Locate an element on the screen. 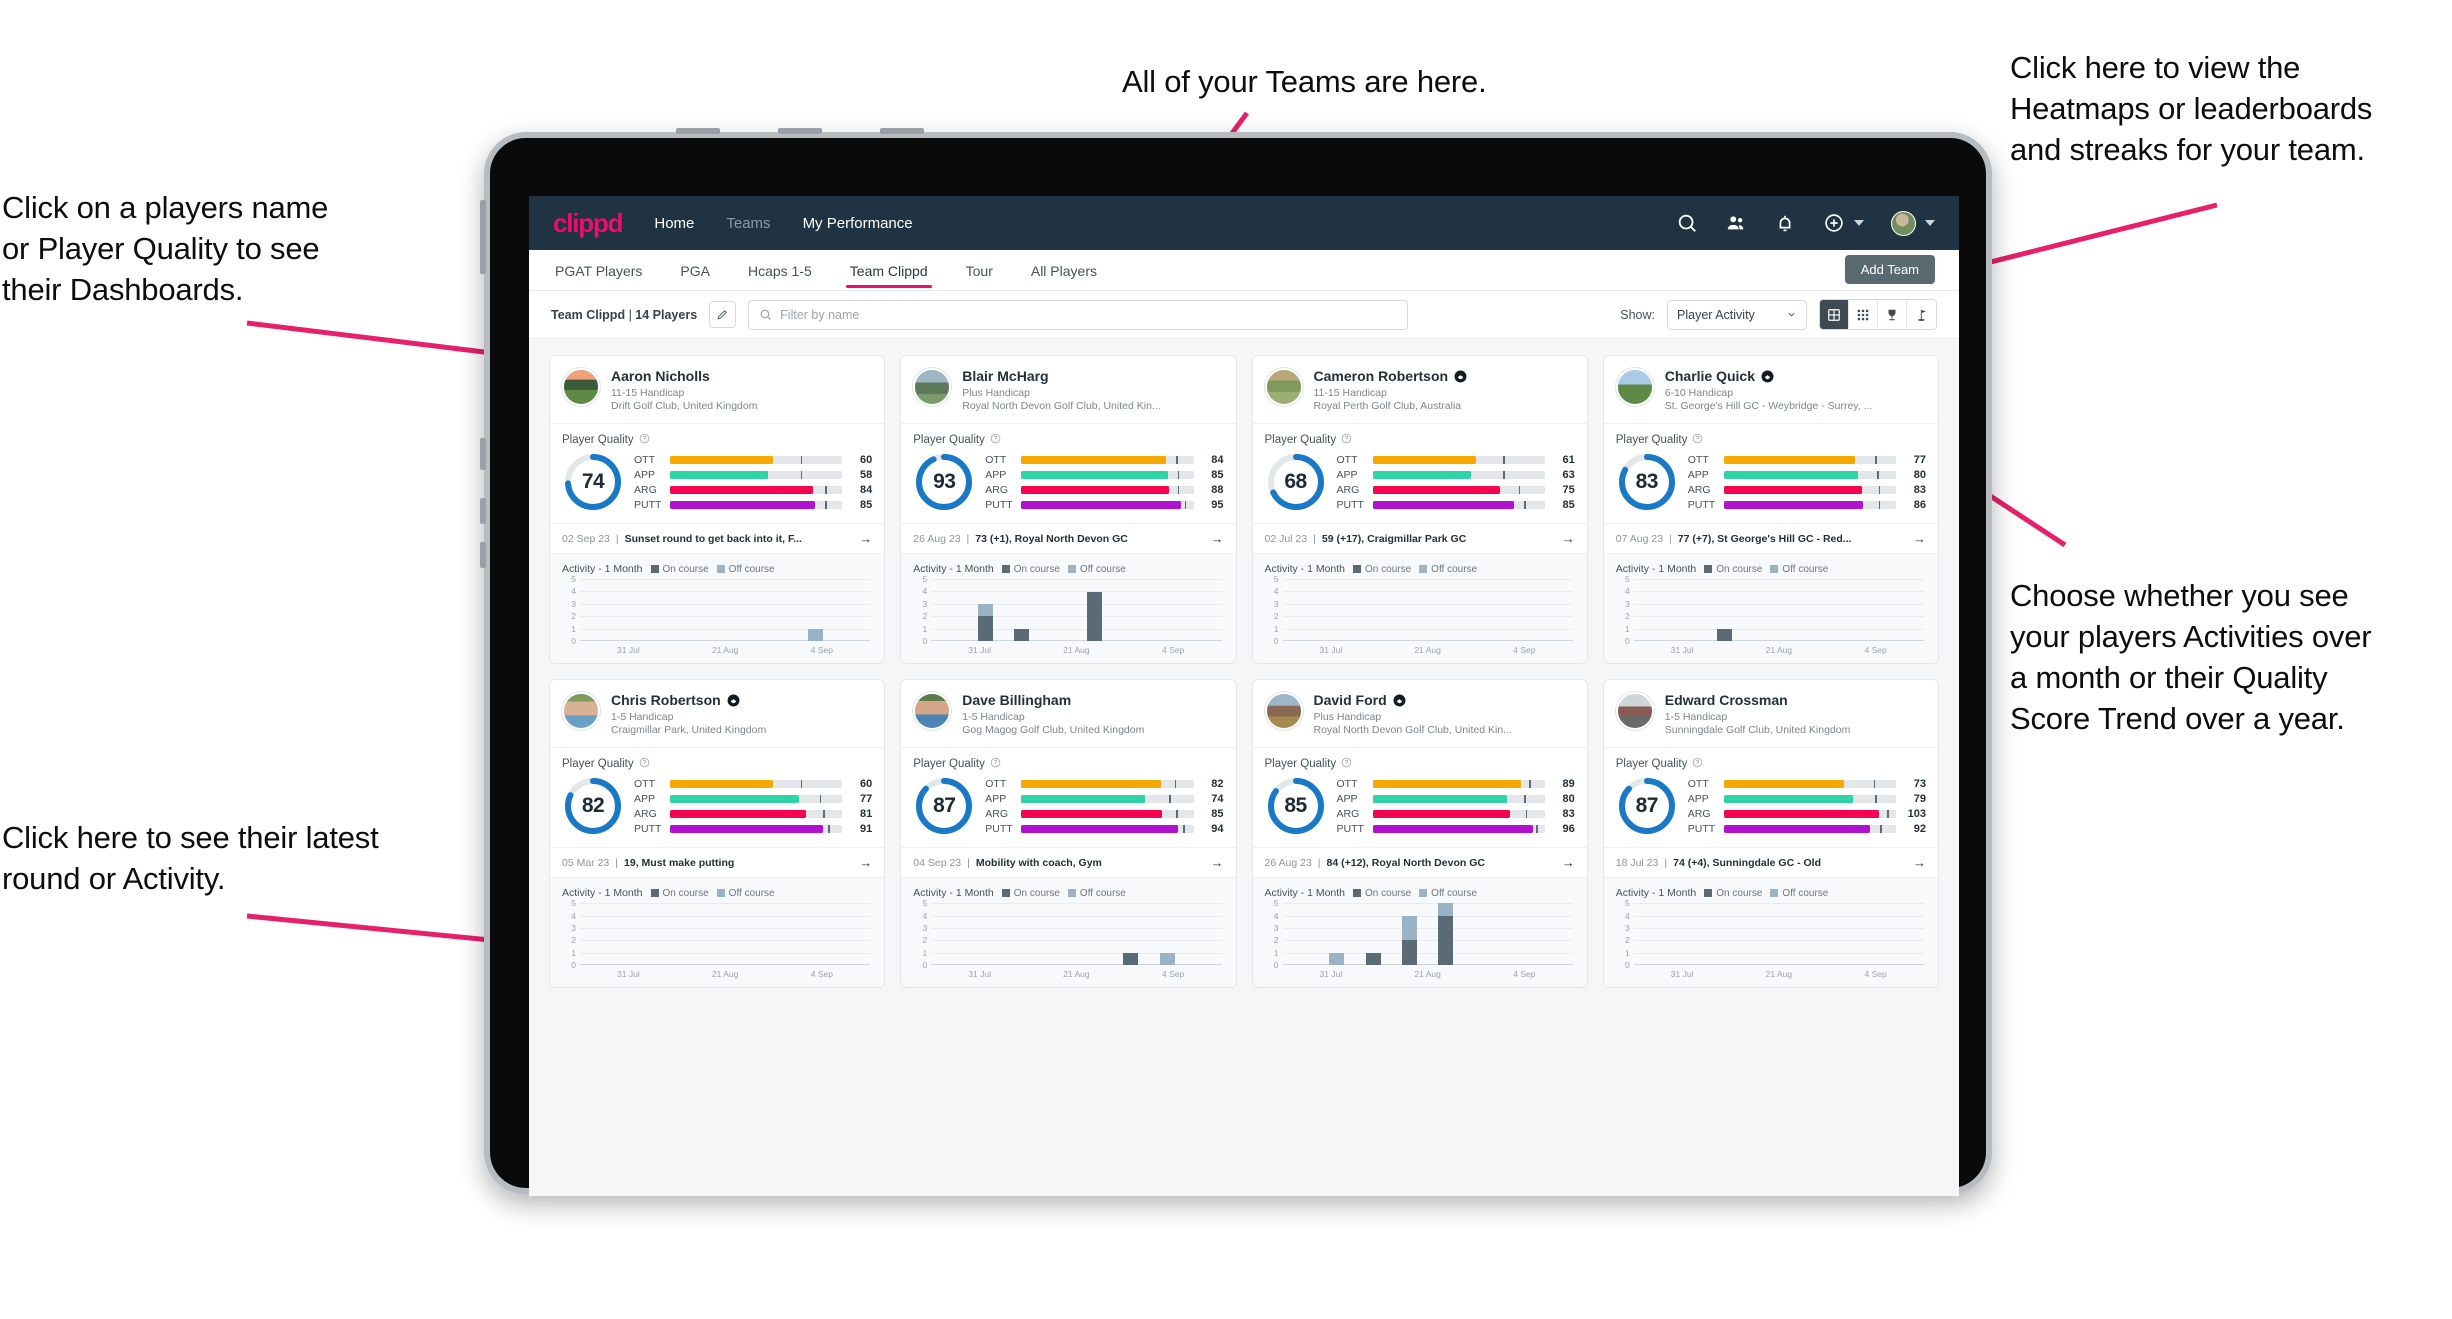  people-icon is located at coordinates (1736, 223).